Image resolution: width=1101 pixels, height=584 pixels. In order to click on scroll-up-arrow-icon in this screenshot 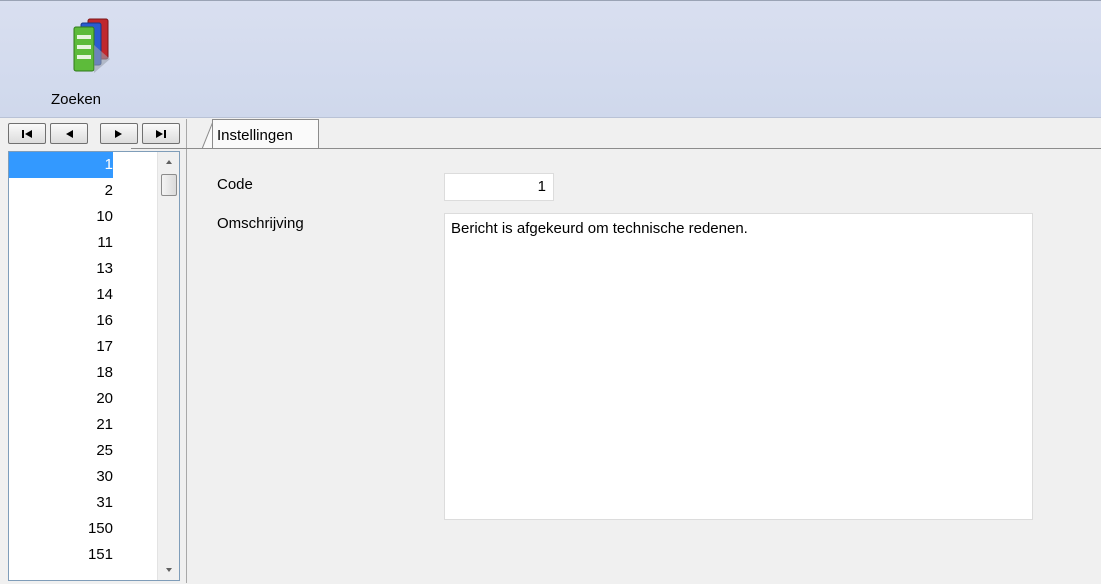, I will do `click(169, 162)`.